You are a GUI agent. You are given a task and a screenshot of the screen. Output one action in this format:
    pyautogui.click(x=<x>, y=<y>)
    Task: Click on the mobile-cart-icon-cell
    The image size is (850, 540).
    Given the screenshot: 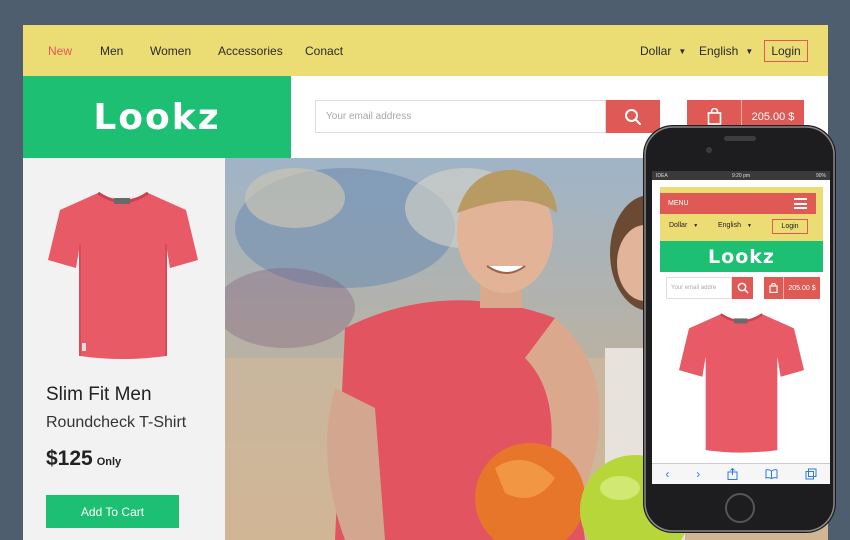 What is the action you would take?
    pyautogui.click(x=774, y=288)
    